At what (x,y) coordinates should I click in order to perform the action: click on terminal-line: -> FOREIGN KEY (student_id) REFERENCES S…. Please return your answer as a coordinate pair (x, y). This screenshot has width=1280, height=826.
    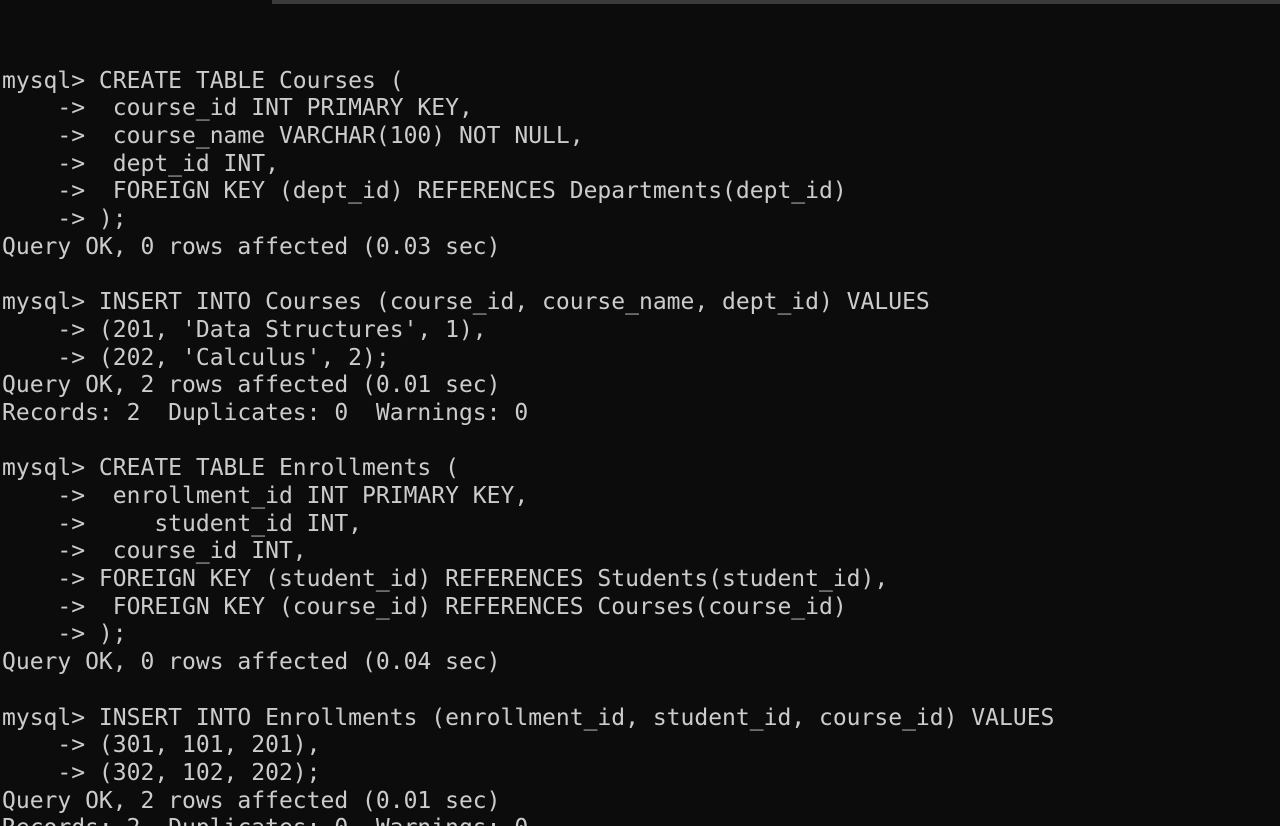
    Looking at the image, I should click on (445, 579).